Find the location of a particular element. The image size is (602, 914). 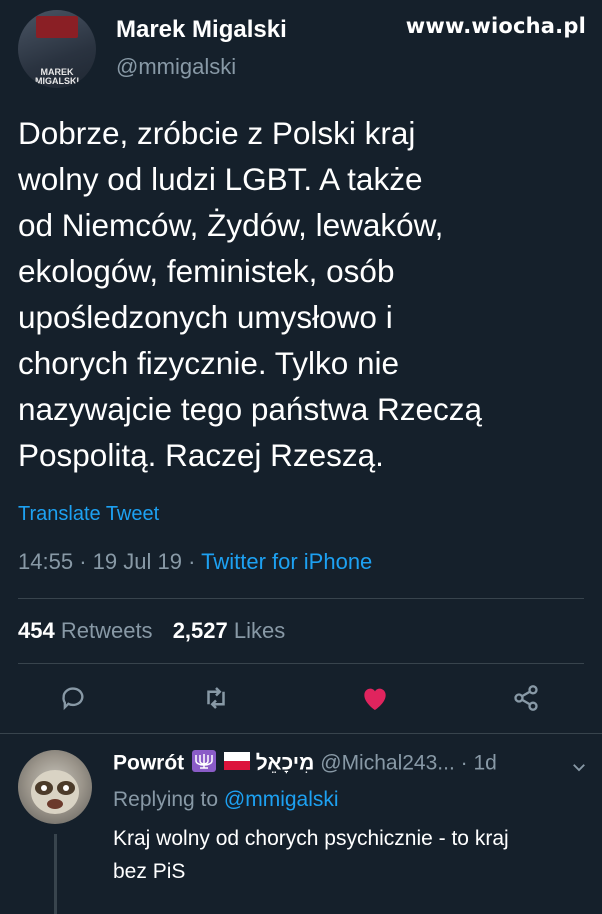

avatar-book-cover is located at coordinates (57, 27).